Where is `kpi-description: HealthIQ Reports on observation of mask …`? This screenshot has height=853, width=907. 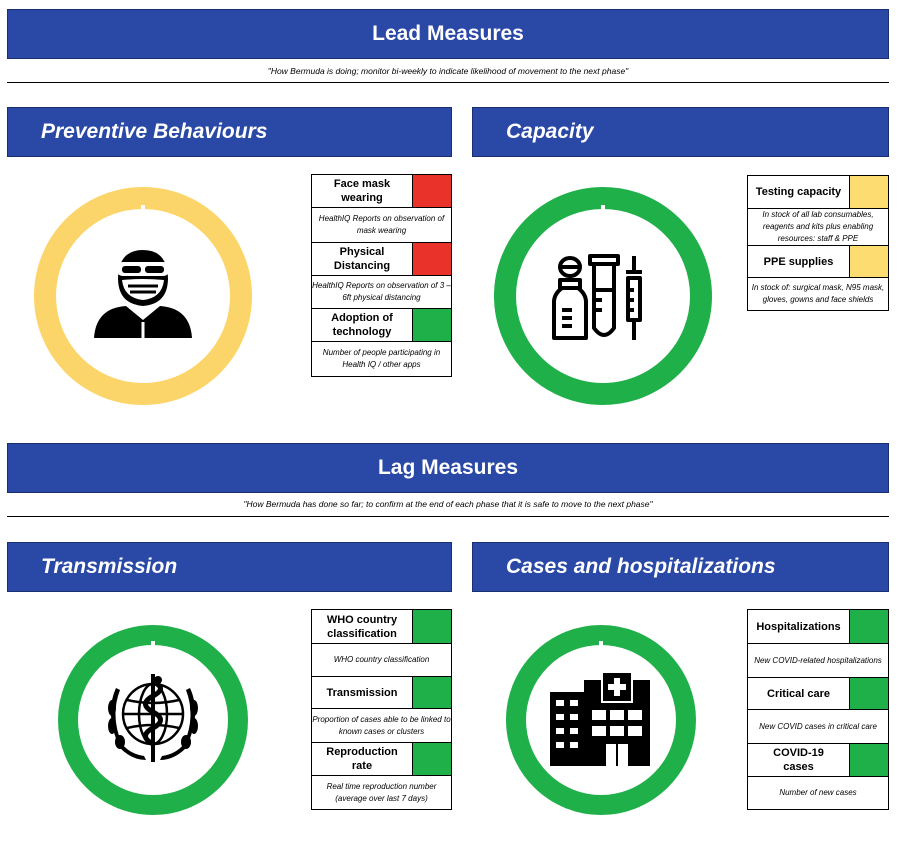 kpi-description: HealthIQ Reports on observation of mask … is located at coordinates (381, 225).